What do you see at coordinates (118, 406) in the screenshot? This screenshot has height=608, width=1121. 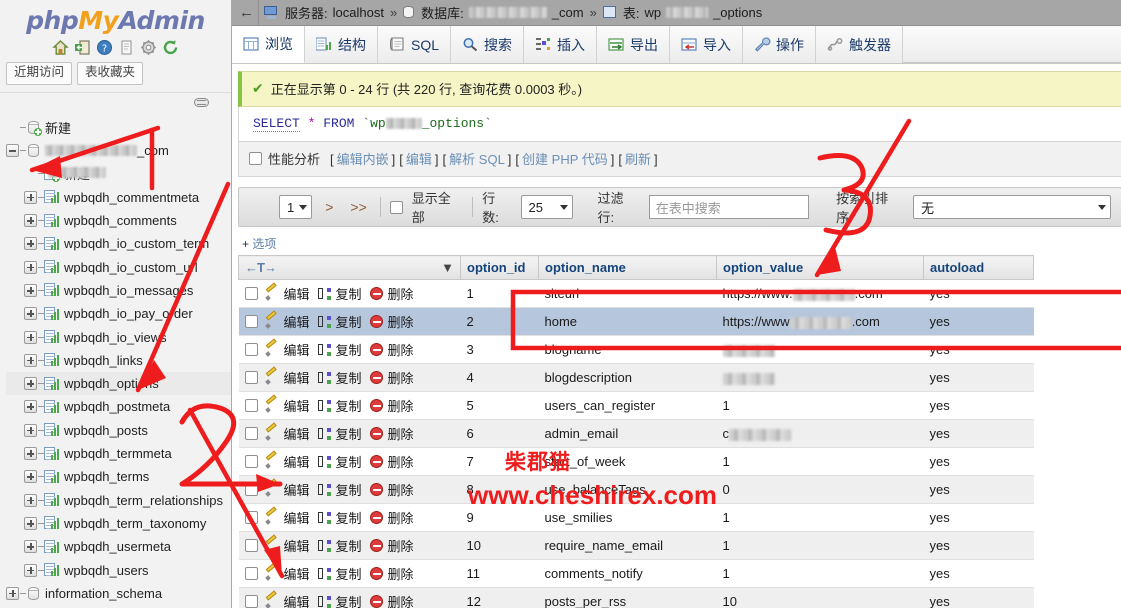 I see `tree-item-wpbqdh_postmeta: wpbqdh_postmeta` at bounding box center [118, 406].